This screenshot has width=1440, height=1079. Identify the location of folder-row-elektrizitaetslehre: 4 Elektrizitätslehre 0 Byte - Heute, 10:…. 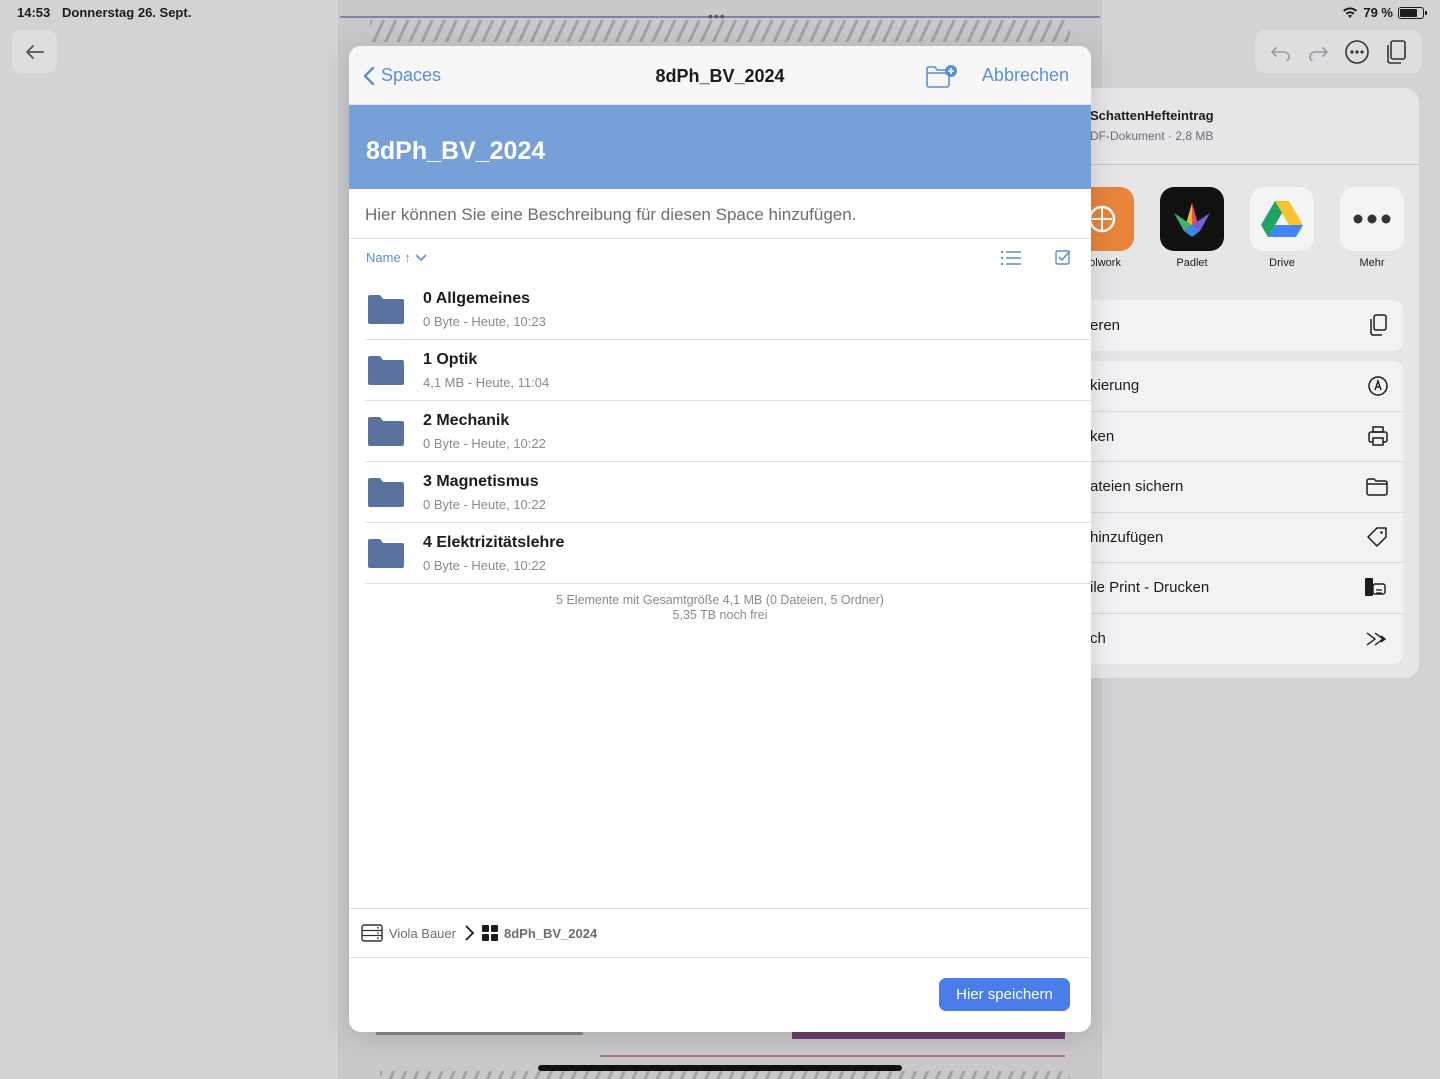
(728, 553).